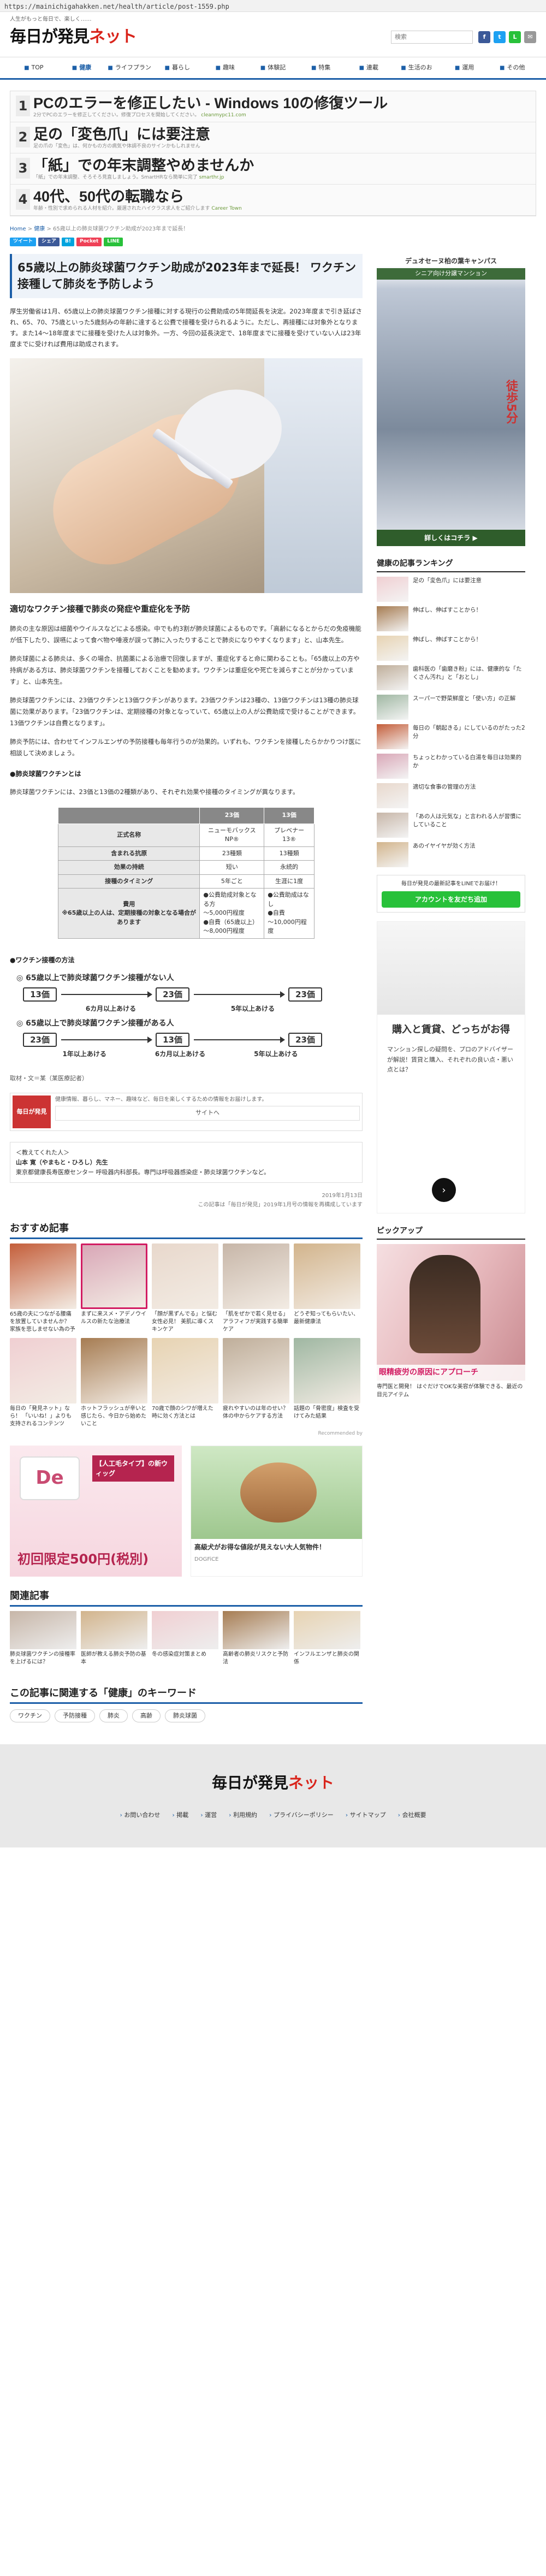  I want to click on share-button: LINE, so click(113, 242).